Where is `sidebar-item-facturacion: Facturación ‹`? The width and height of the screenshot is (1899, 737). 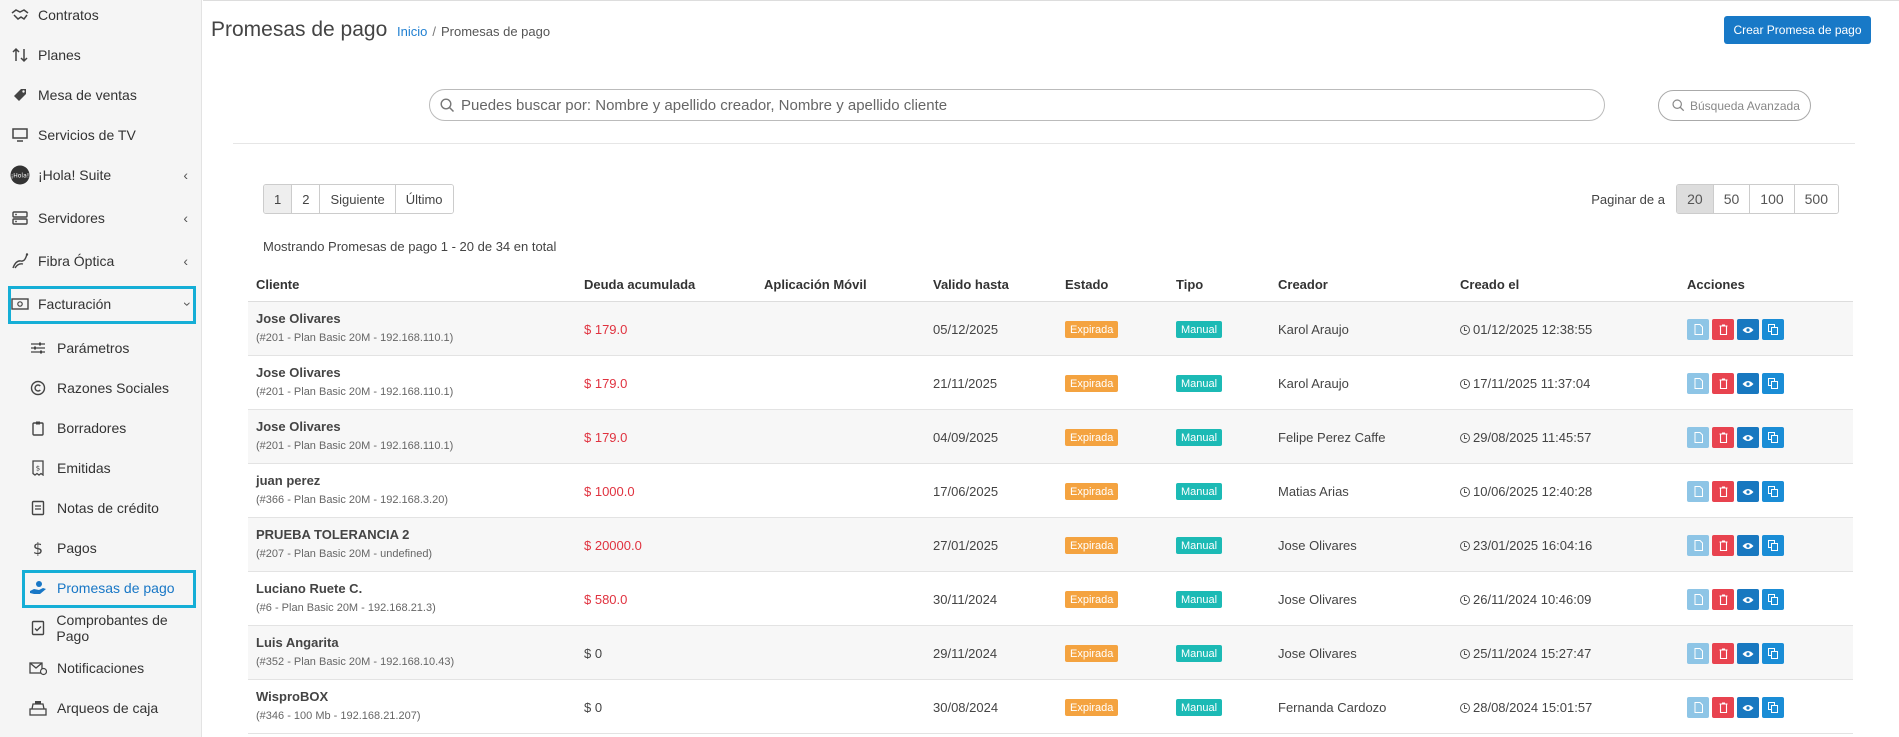
sidebar-item-facturacion: Facturación ‹ is located at coordinates (100, 304).